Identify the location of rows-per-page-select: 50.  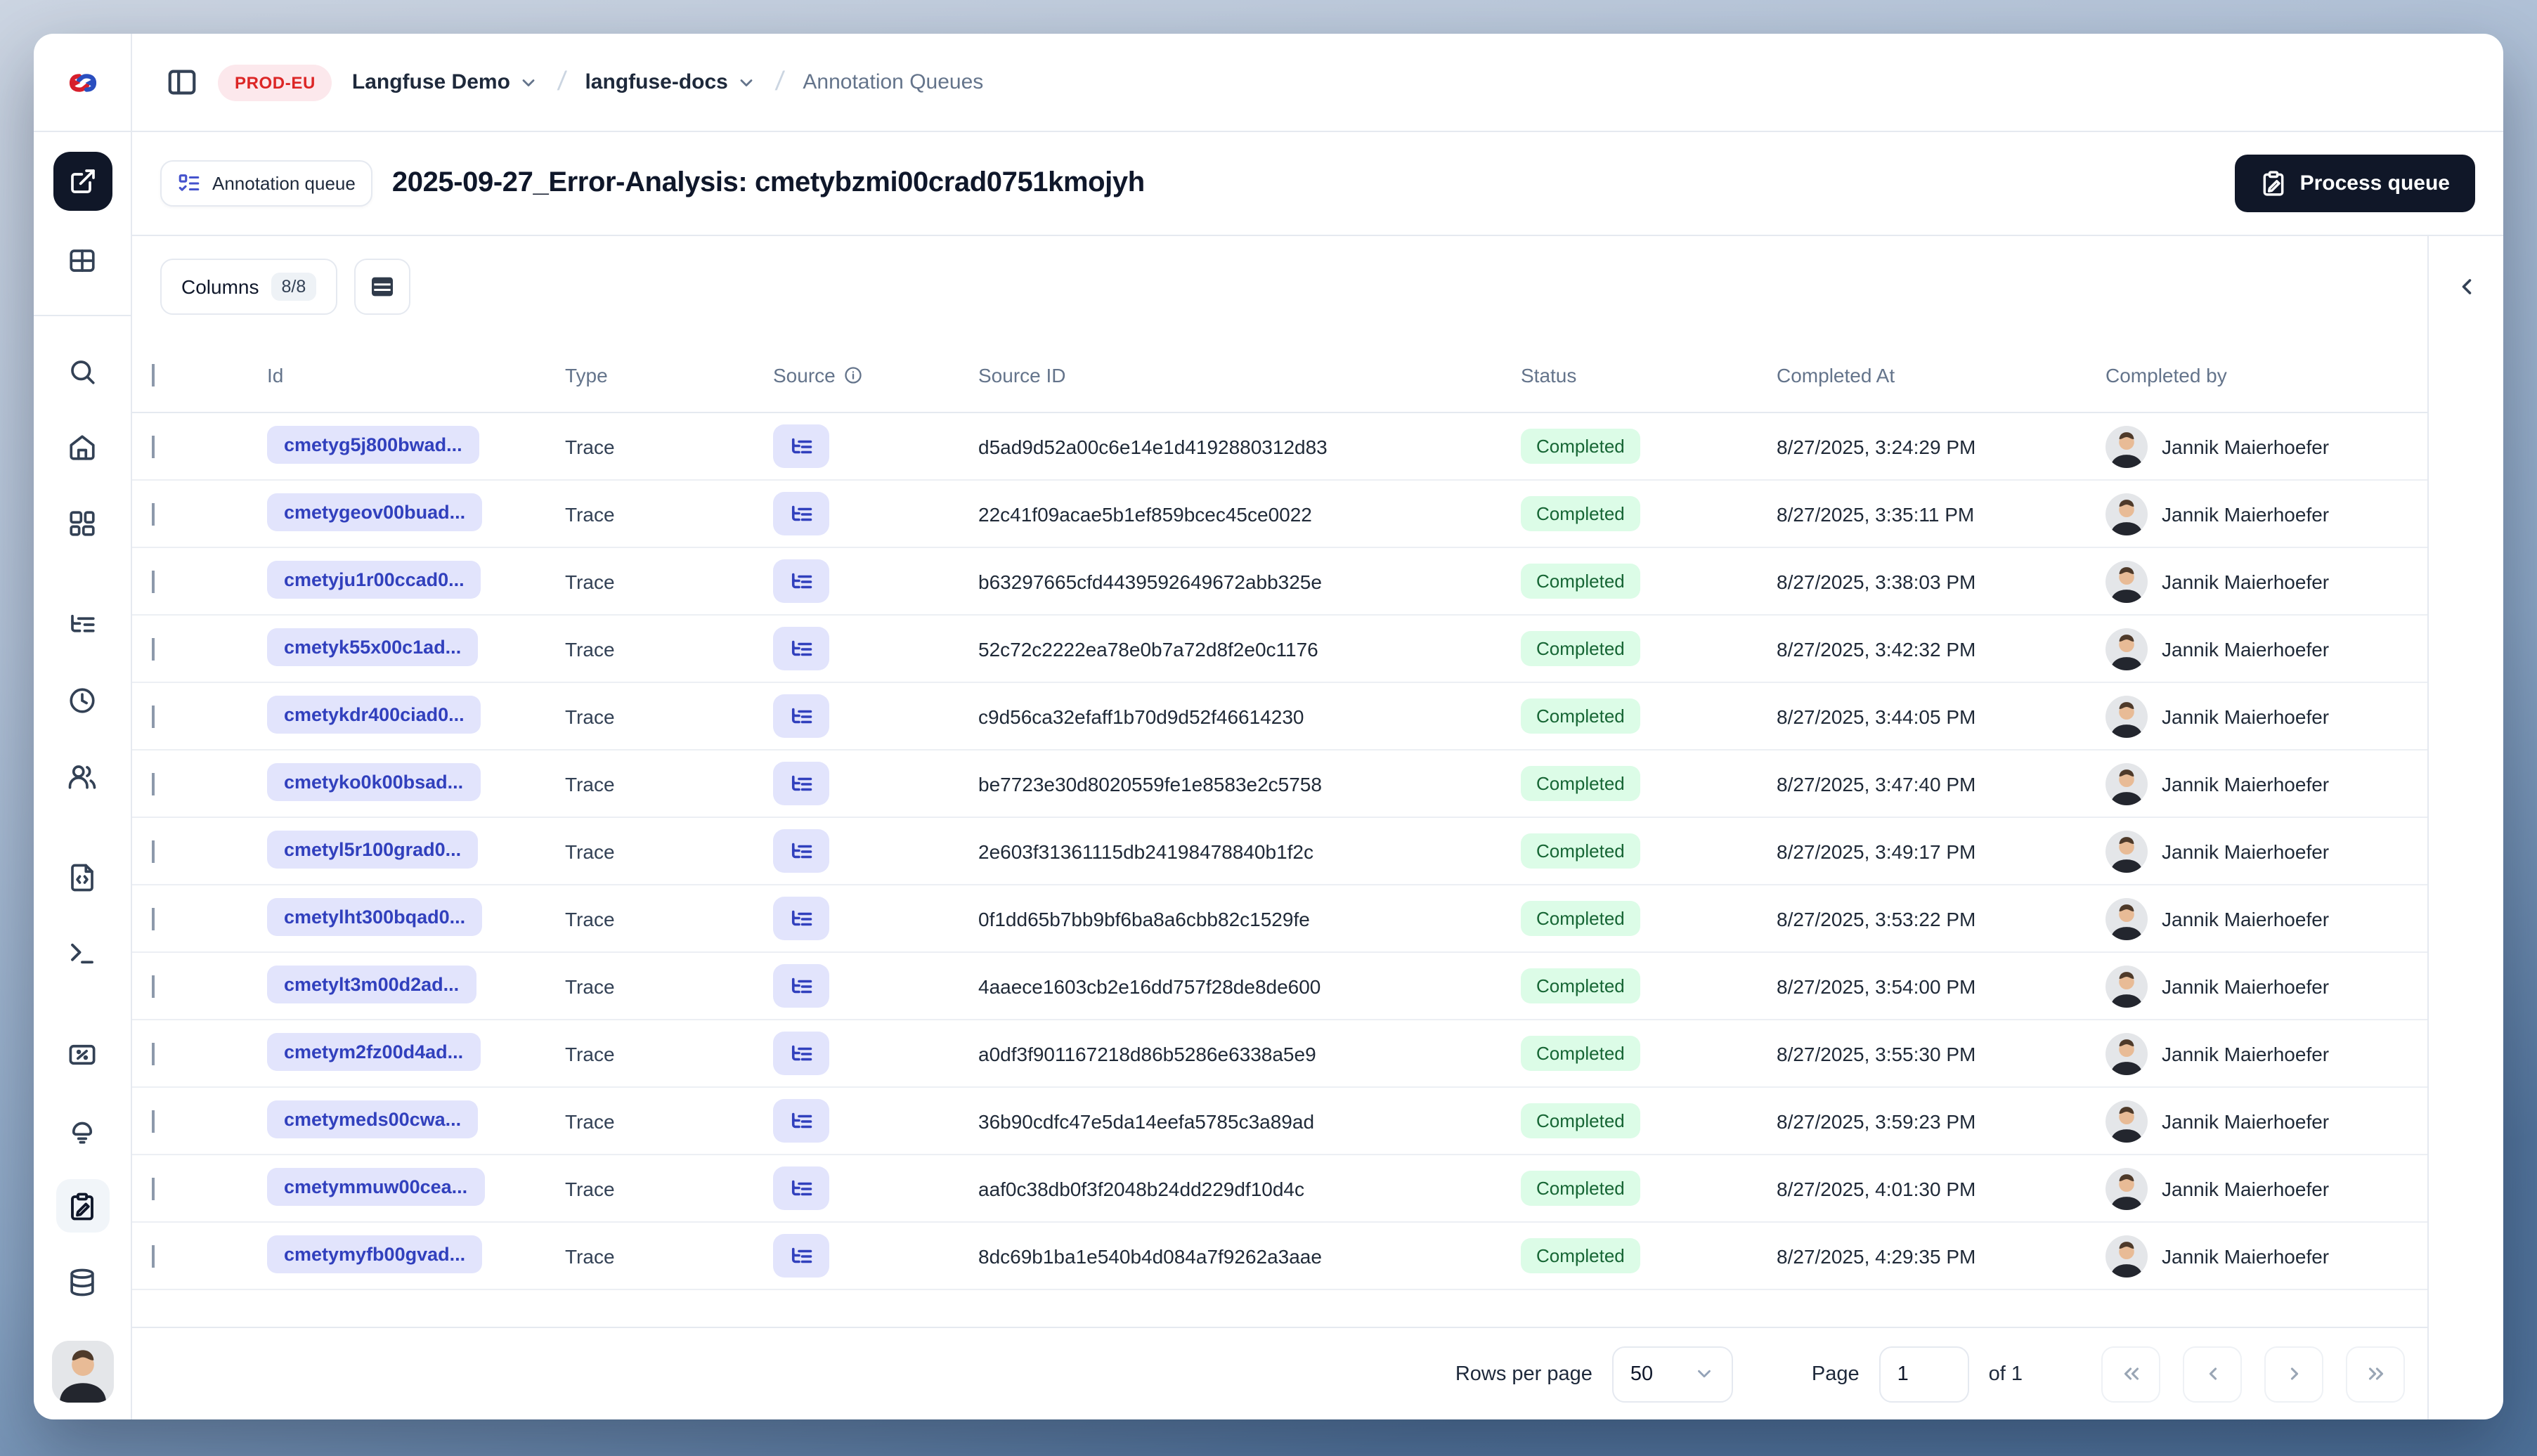
(1672, 1374).